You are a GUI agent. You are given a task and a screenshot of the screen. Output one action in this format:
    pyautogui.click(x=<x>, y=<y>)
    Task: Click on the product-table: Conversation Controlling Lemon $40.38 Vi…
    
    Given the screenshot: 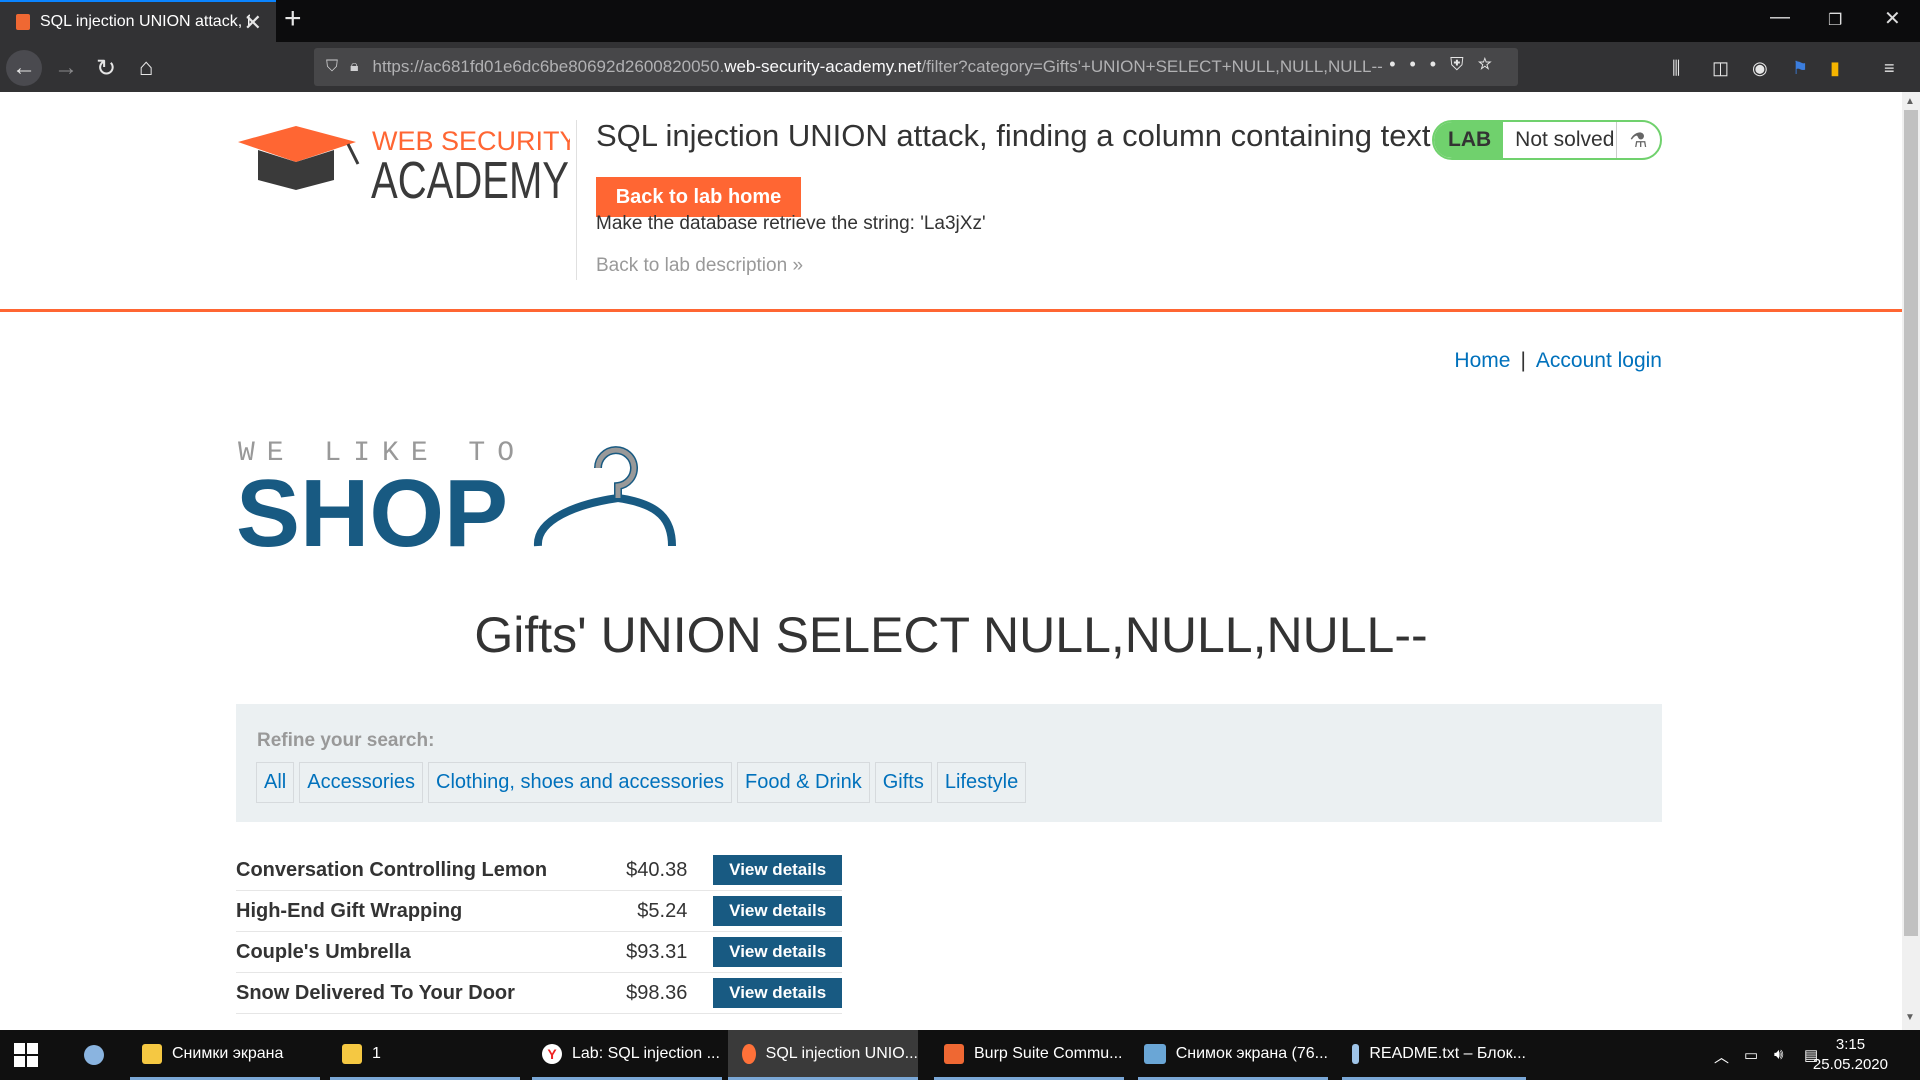 What is the action you would take?
    pyautogui.click(x=539, y=932)
    